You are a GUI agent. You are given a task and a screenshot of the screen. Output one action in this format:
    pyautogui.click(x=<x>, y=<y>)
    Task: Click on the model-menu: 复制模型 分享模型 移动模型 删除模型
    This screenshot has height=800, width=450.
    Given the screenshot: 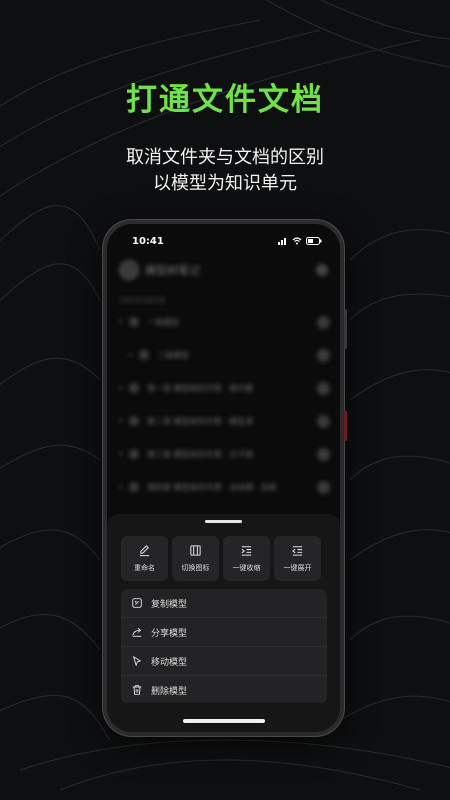 What is the action you would take?
    pyautogui.click(x=224, y=646)
    